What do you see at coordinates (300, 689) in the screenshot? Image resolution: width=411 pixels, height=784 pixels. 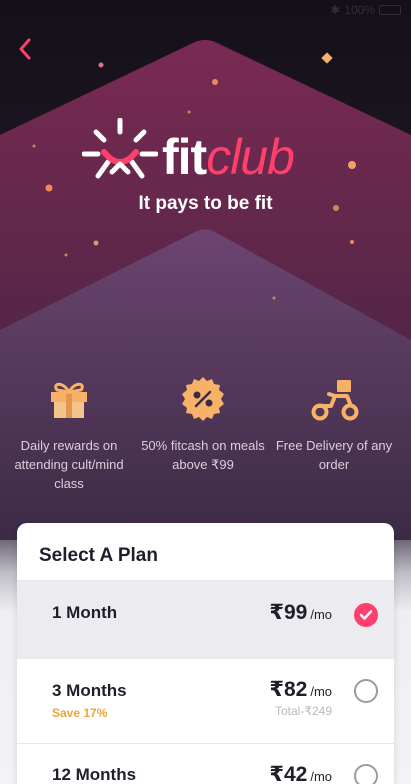 I see `plan-price: ₹82/mo` at bounding box center [300, 689].